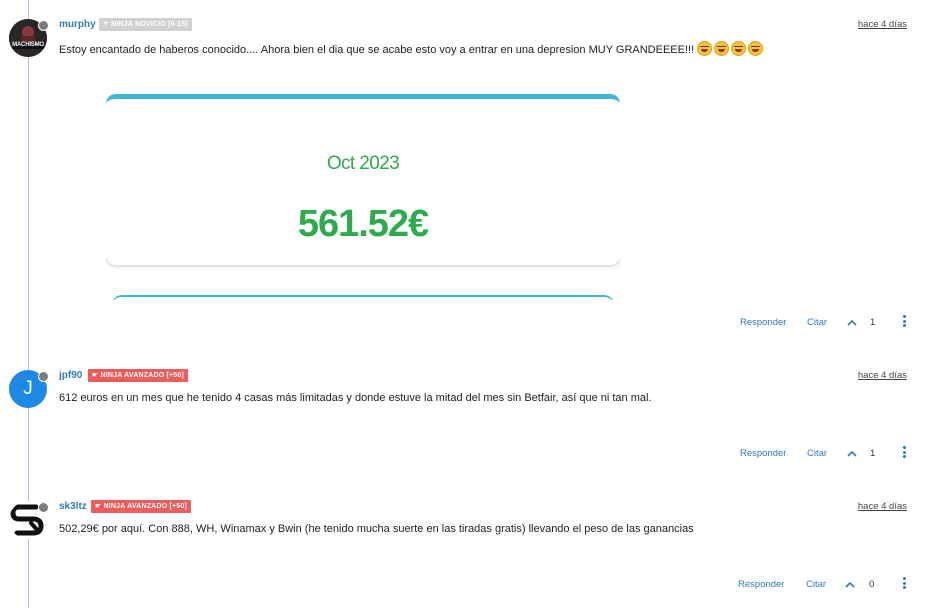 The width and height of the screenshot is (925, 608). I want to click on emoji-group, so click(731, 48).